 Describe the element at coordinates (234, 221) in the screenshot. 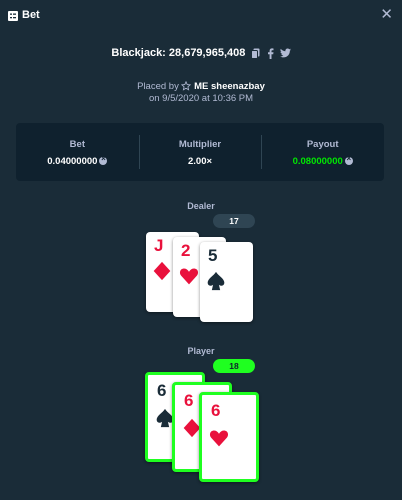

I see `dealer-total-badge: 17` at that location.